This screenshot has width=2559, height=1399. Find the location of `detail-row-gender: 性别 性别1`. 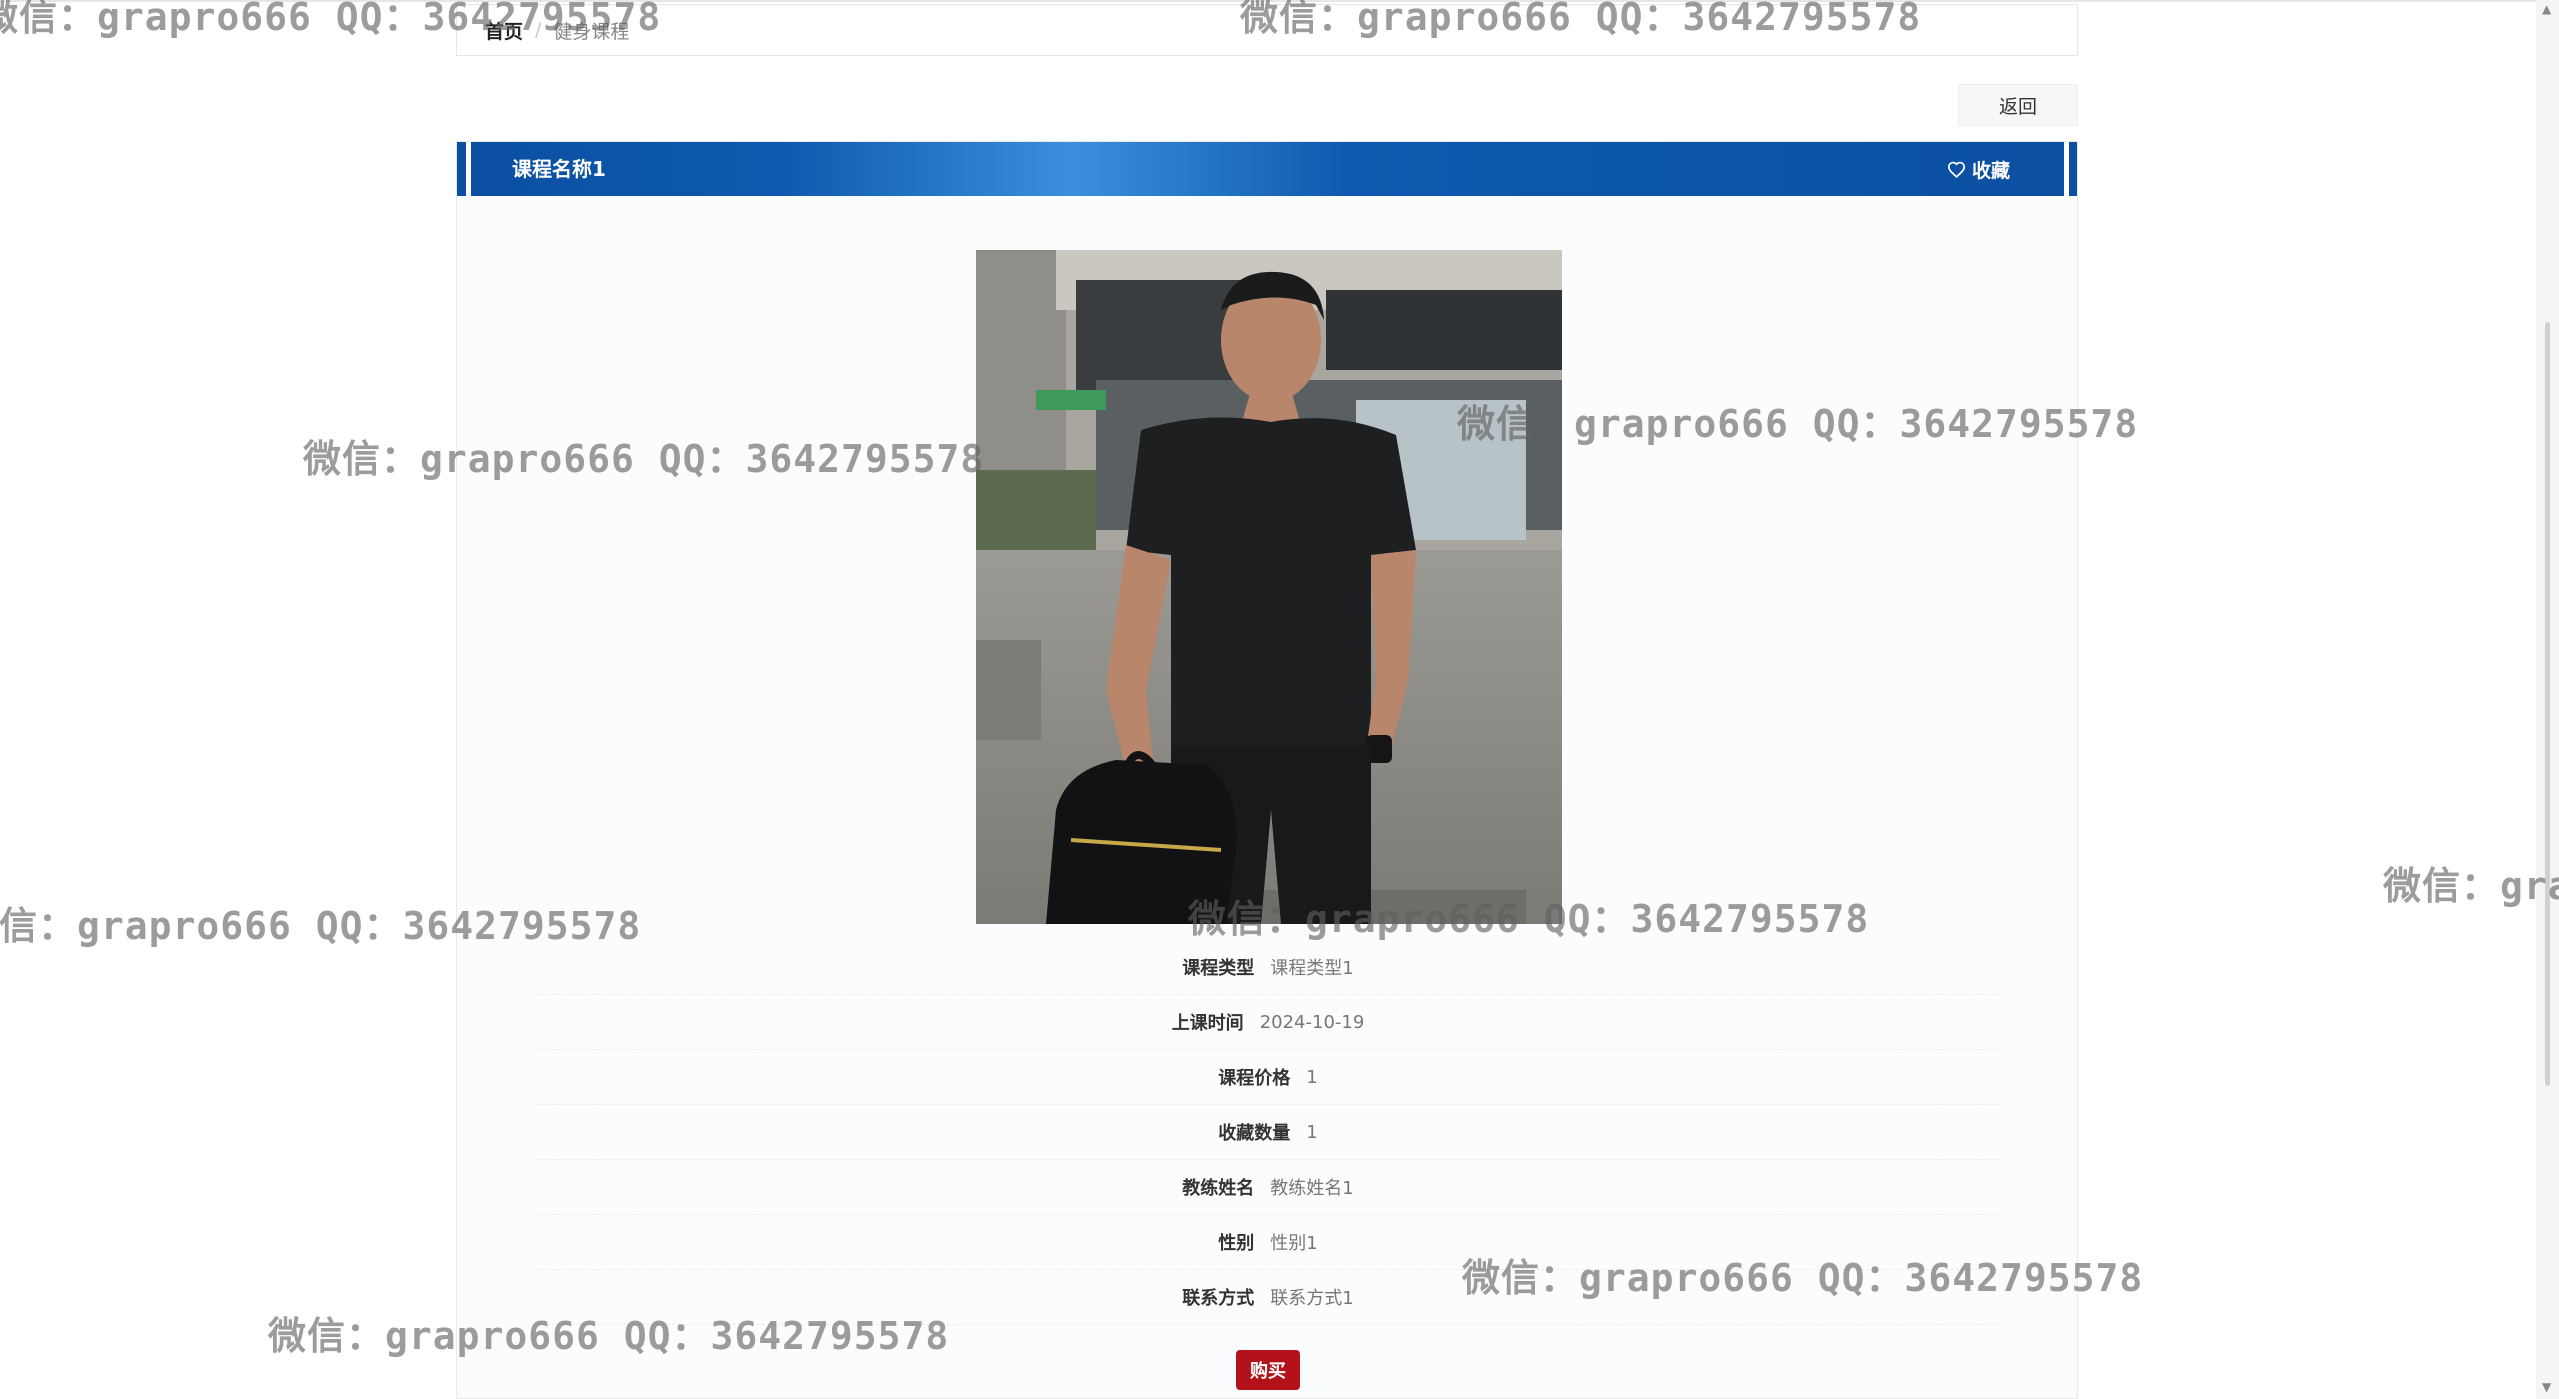

detail-row-gender: 性别 性别1 is located at coordinates (1268, 1242).